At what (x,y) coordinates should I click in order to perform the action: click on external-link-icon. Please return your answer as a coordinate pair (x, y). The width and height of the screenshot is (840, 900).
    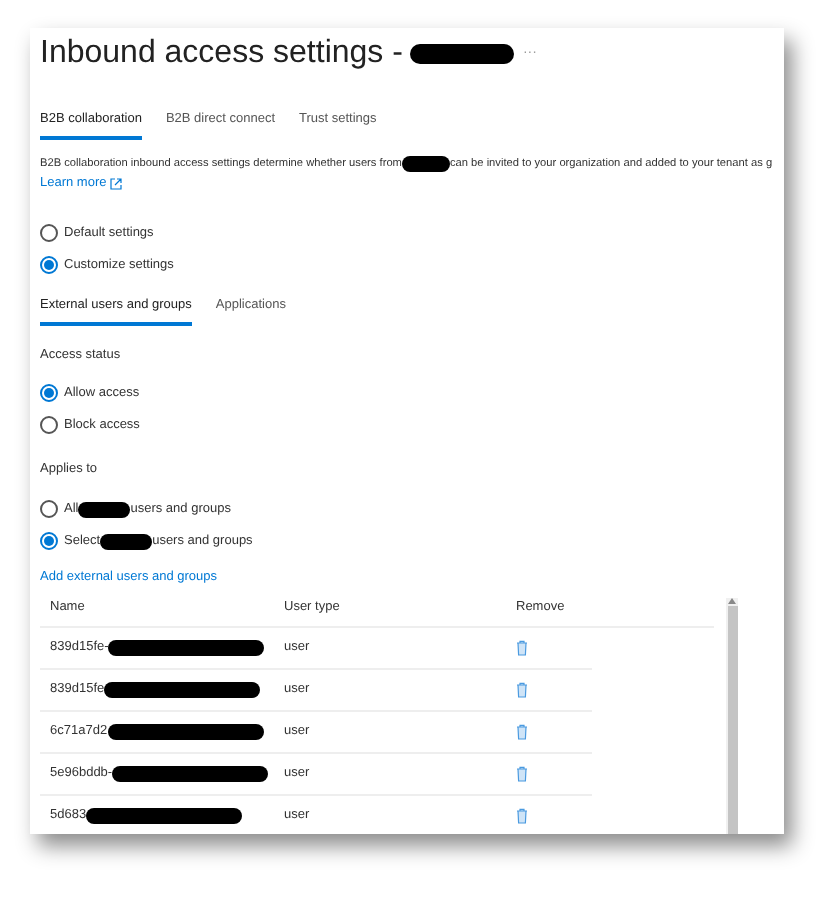
    Looking at the image, I should click on (116, 184).